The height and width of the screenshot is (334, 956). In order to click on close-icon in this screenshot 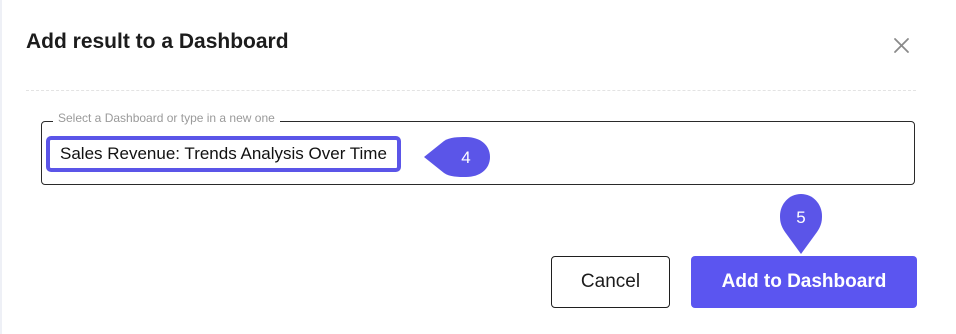, I will do `click(901, 45)`.